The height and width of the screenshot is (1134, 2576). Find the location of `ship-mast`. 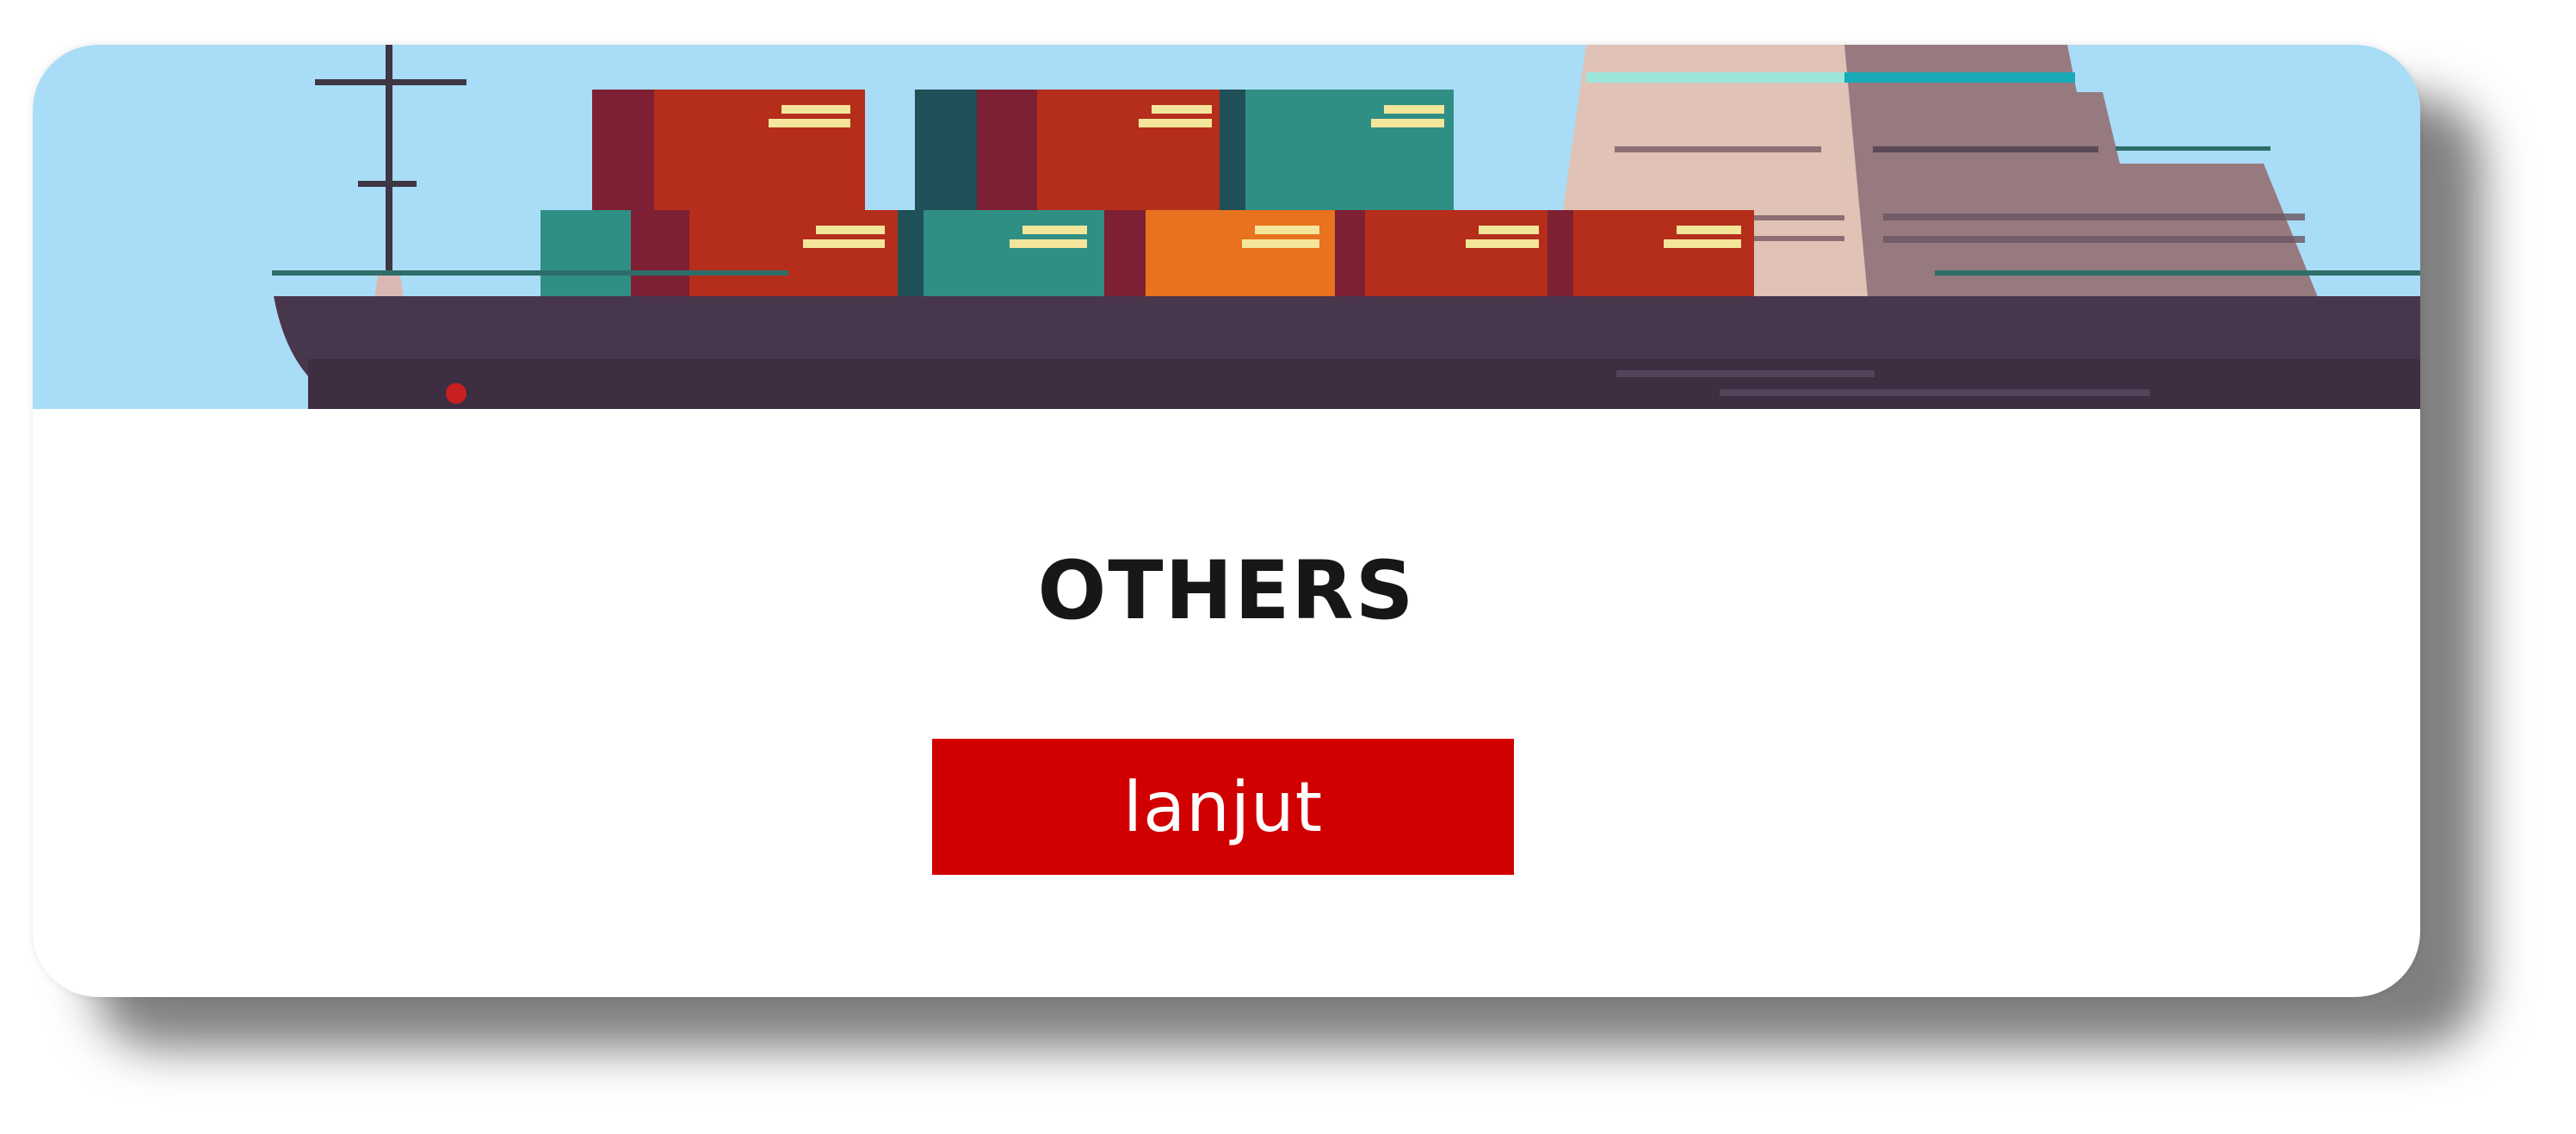

ship-mast is located at coordinates (390, 174).